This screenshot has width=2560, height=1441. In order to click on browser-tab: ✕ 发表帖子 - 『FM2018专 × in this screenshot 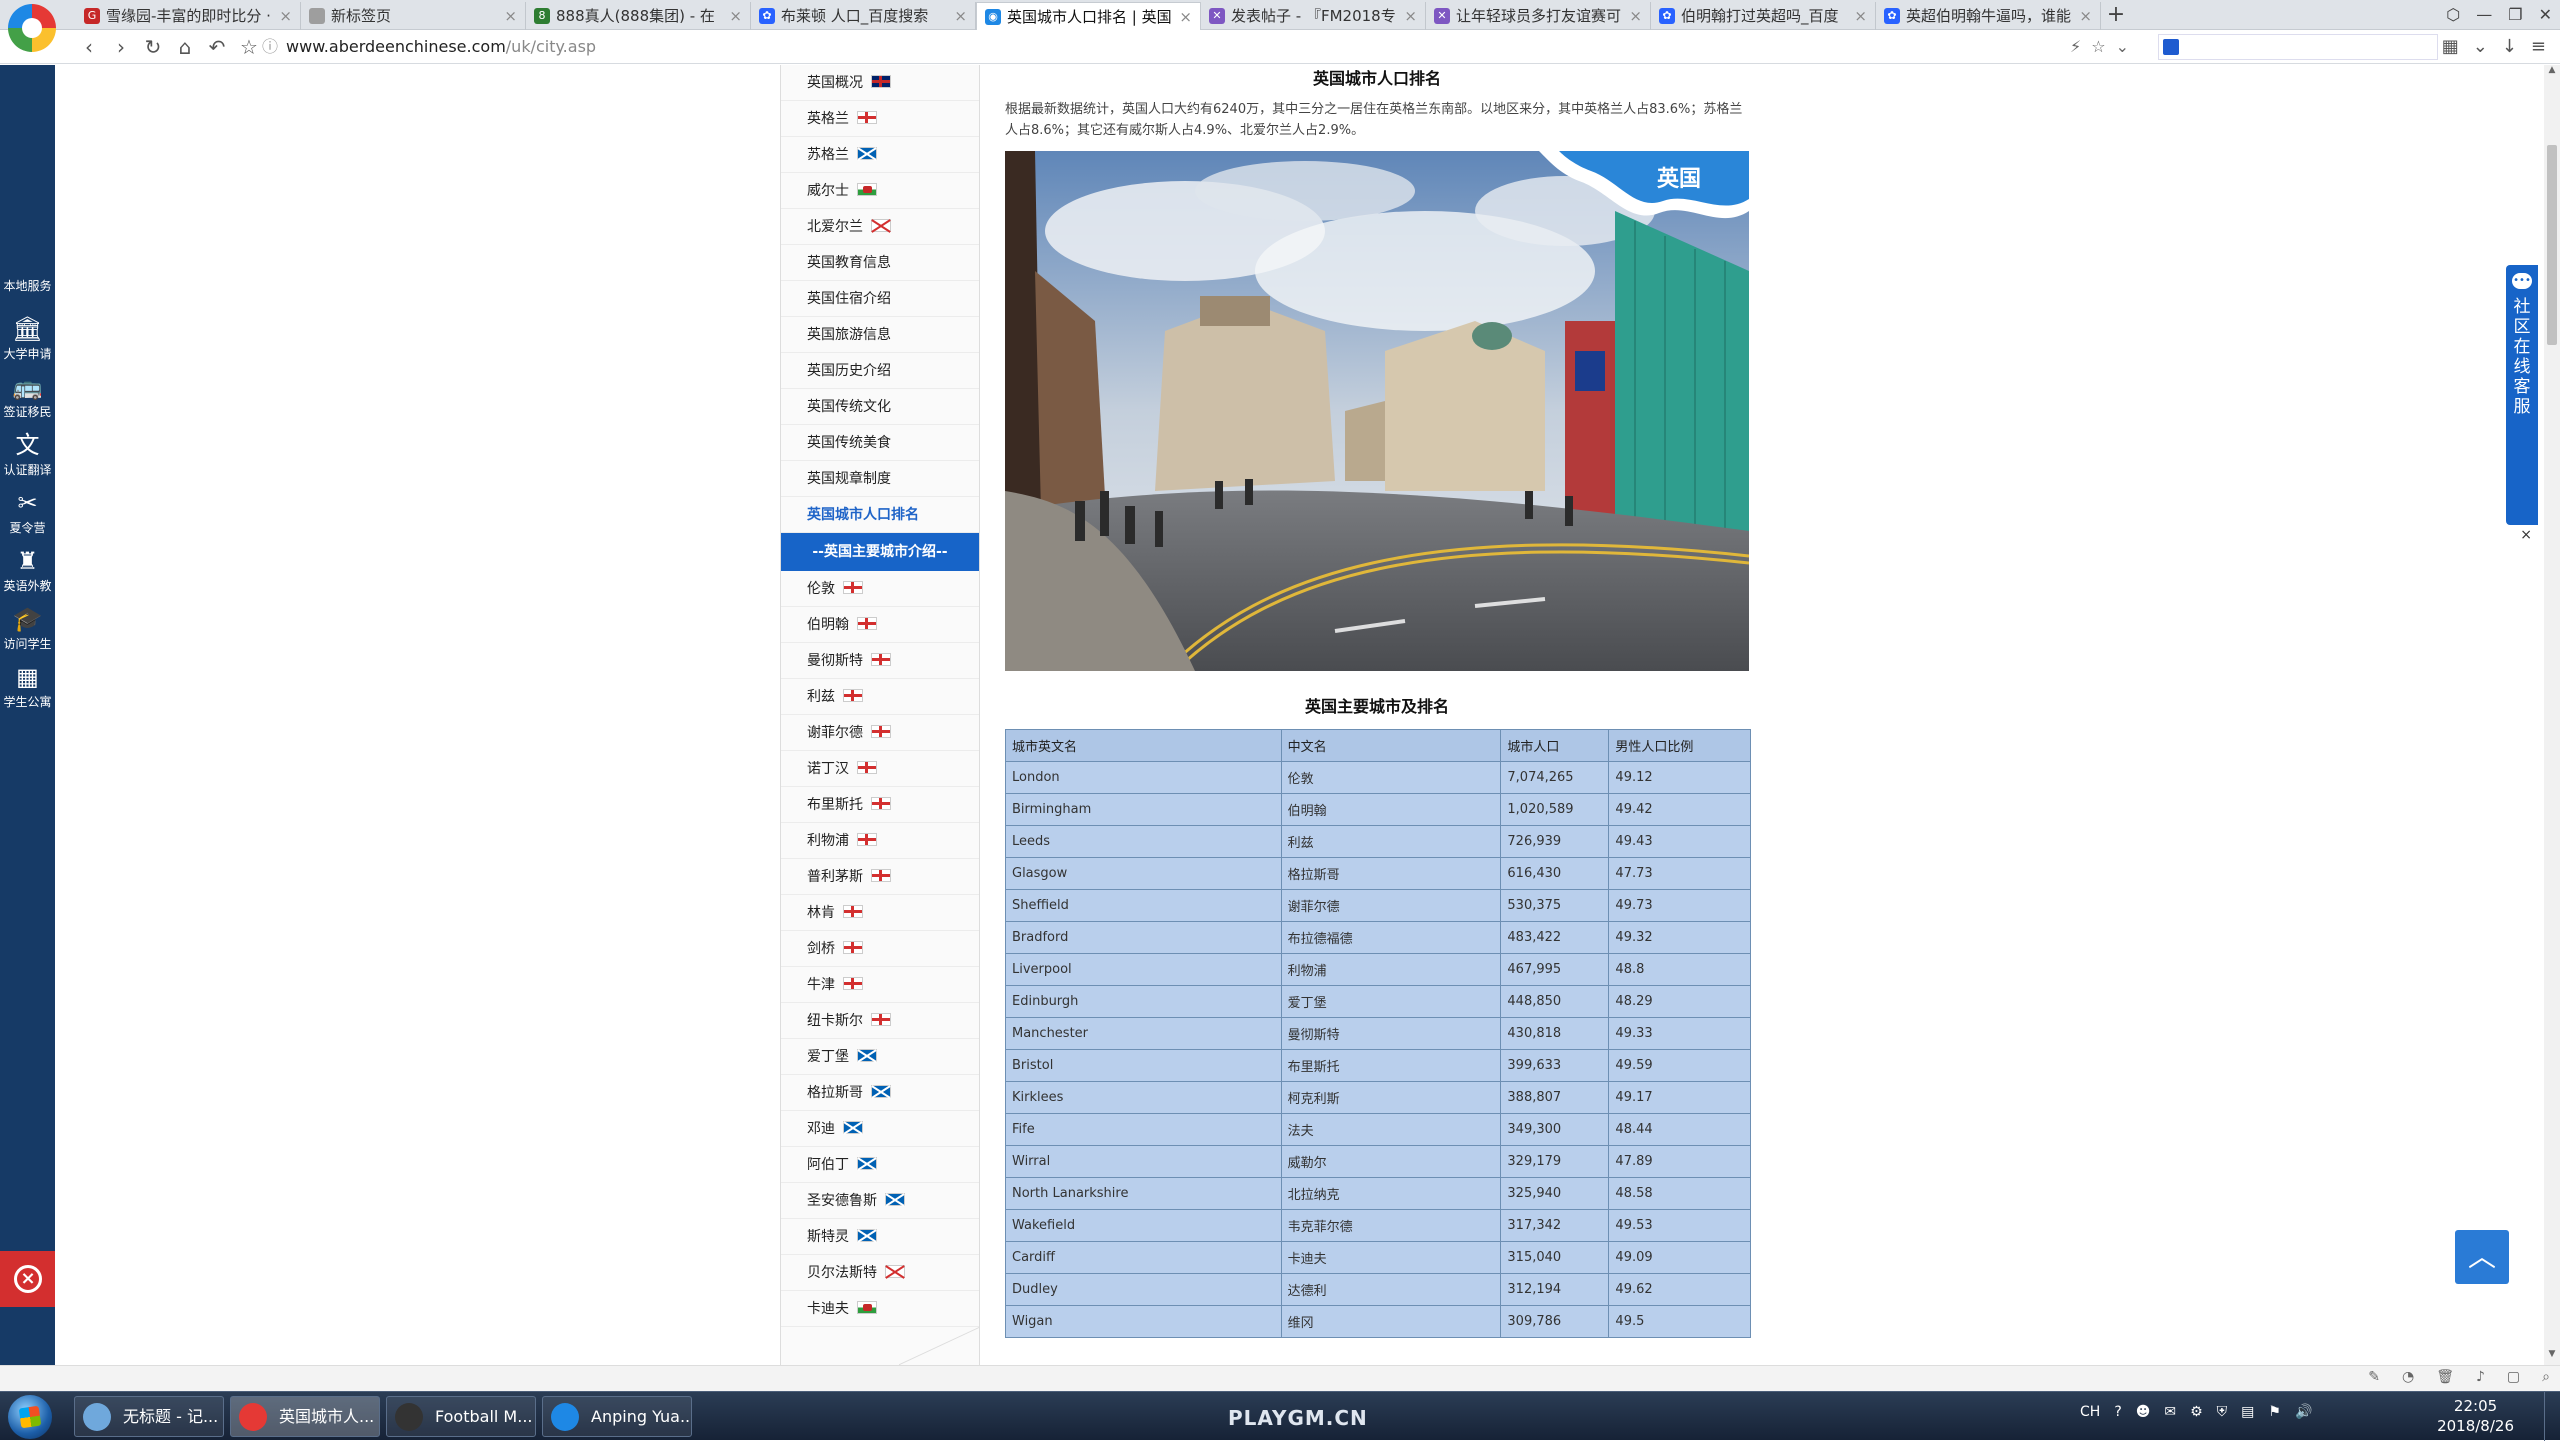, I will do `click(1313, 16)`.